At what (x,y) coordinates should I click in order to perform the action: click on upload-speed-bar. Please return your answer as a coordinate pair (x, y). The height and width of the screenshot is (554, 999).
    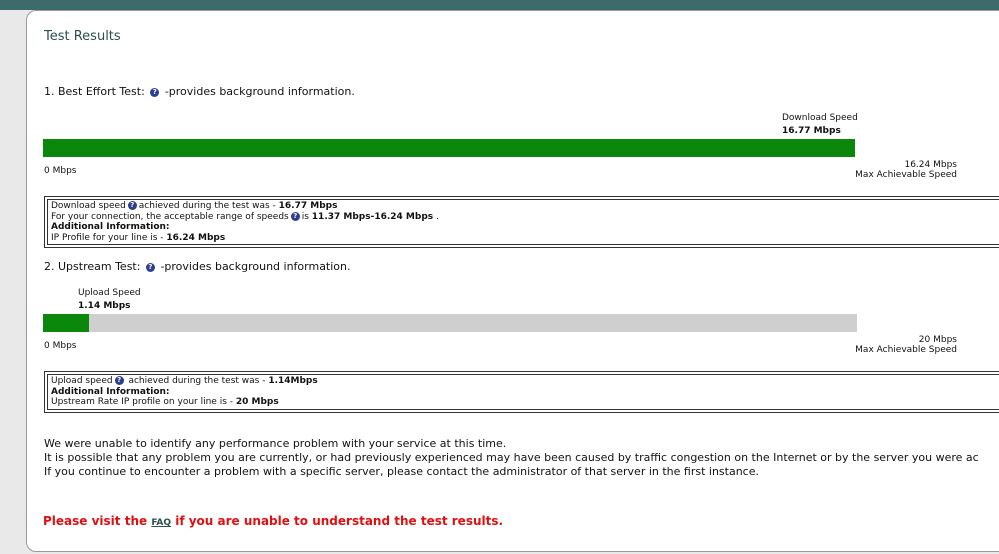
    Looking at the image, I should click on (450, 323).